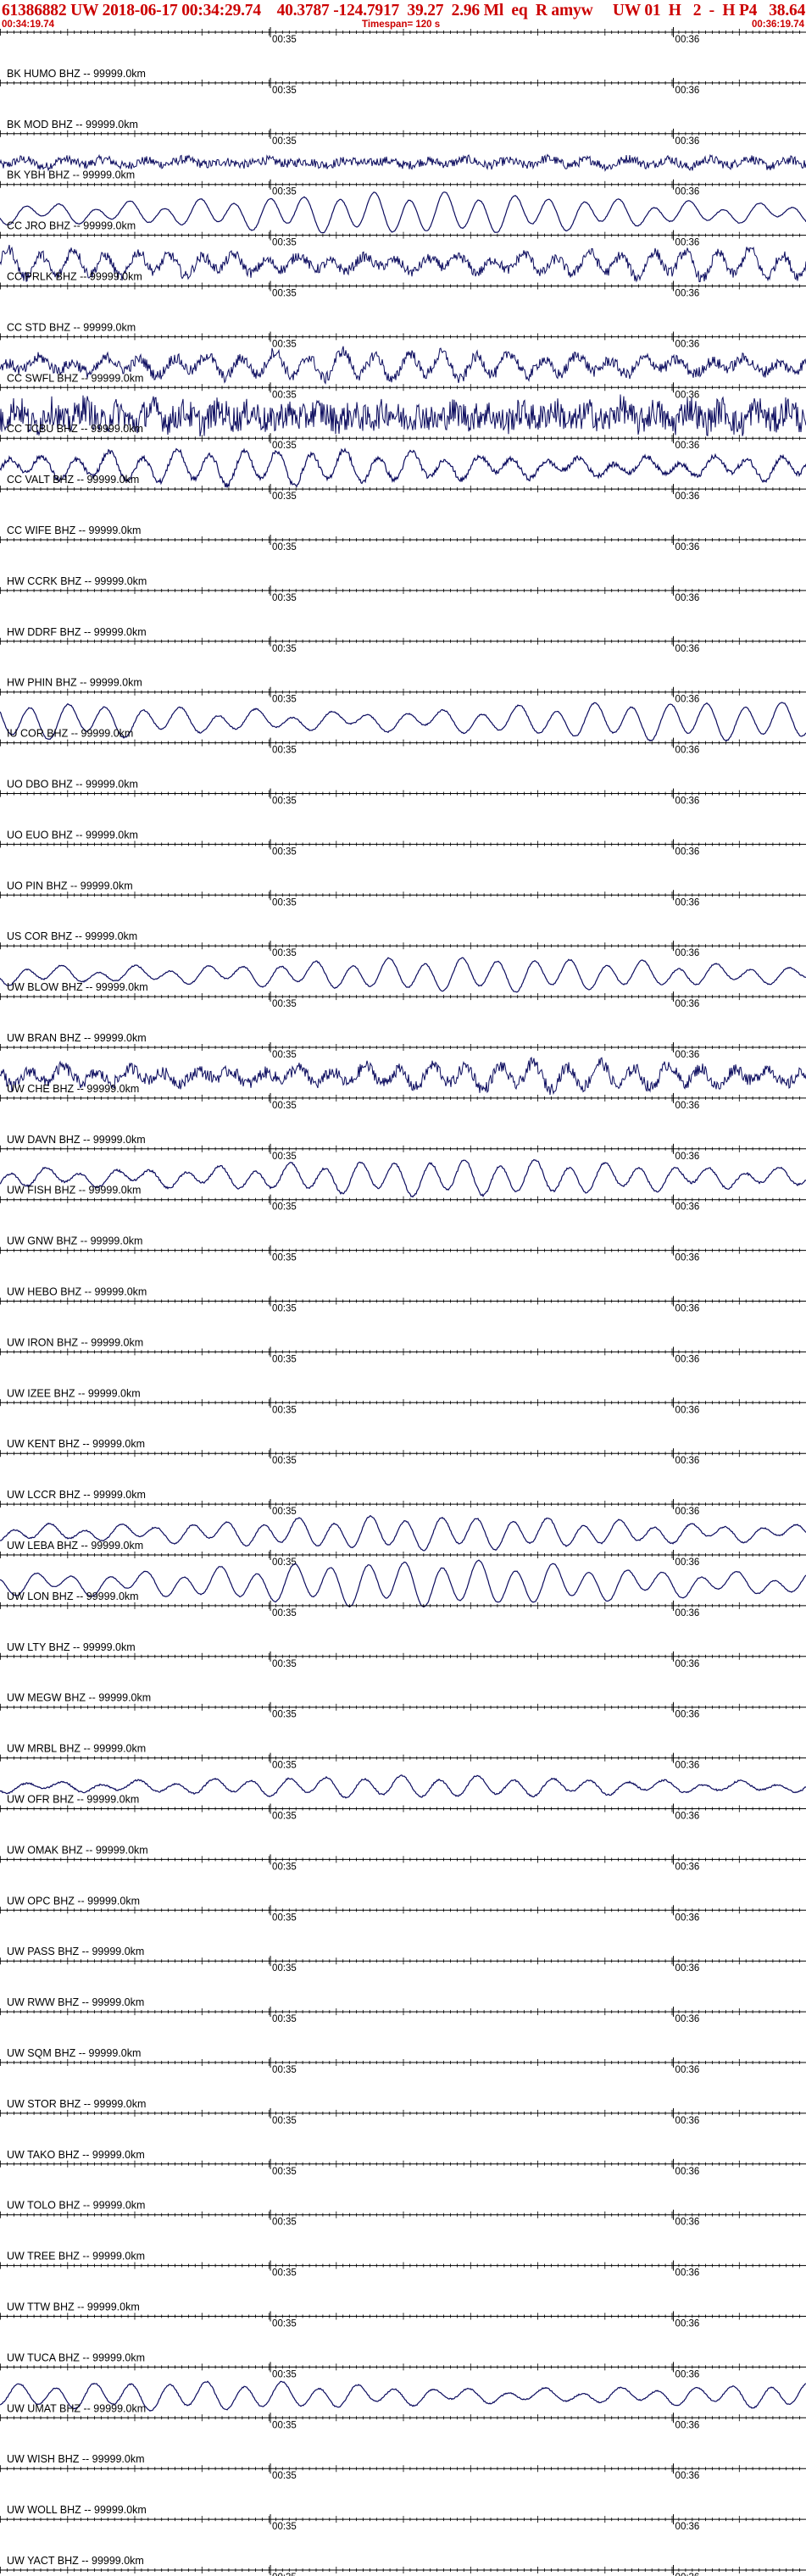 The width and height of the screenshot is (806, 2576). What do you see at coordinates (403, 162) in the screenshot?
I see `trace-waveform` at bounding box center [403, 162].